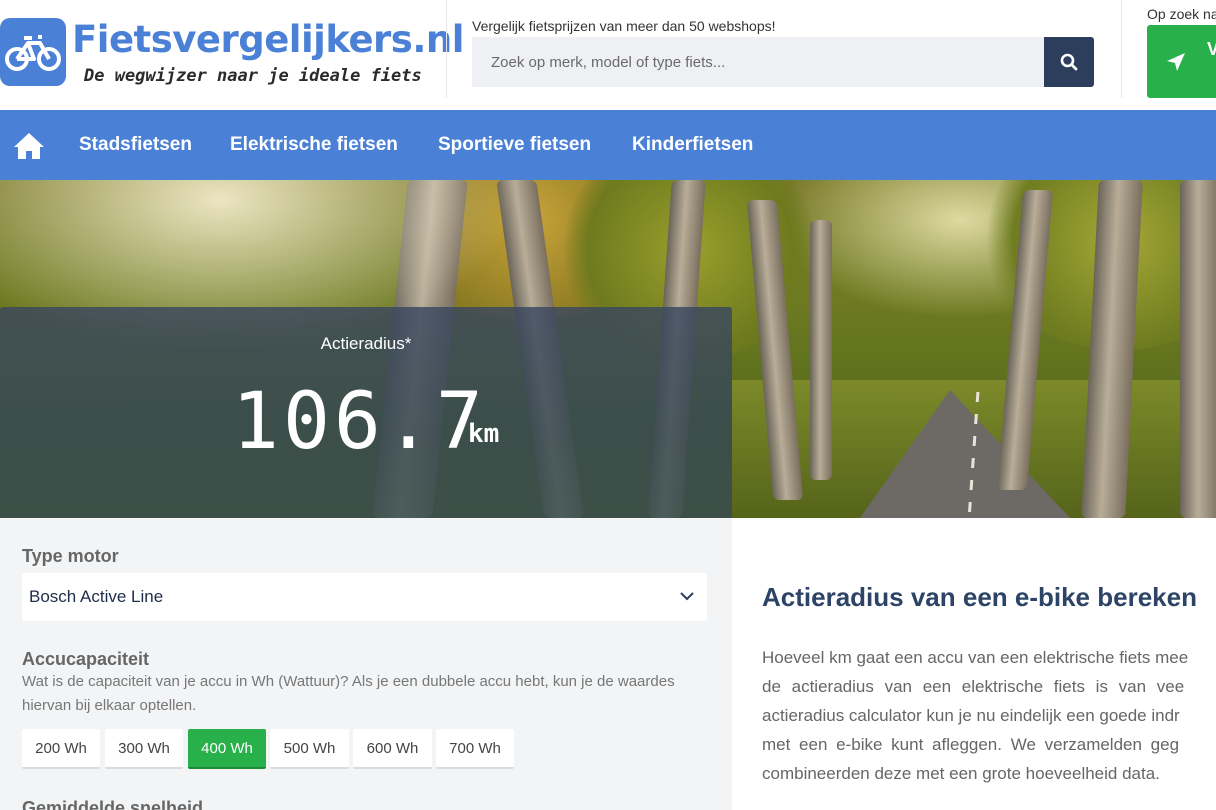  Describe the element at coordinates (268, 39) in the screenshot. I see `logo-title: Fietsvergelijkers.nl` at that location.